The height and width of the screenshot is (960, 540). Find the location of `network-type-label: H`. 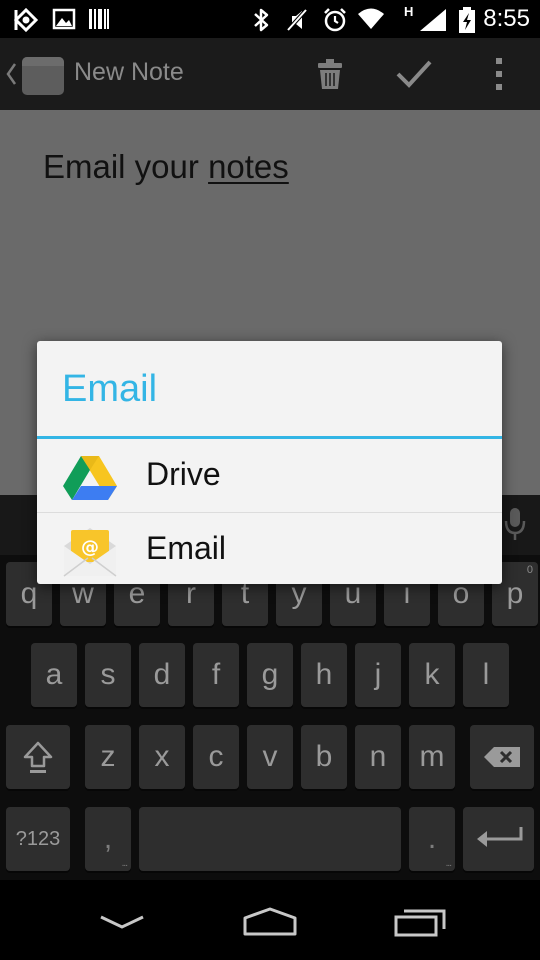

network-type-label: H is located at coordinates (409, 11).